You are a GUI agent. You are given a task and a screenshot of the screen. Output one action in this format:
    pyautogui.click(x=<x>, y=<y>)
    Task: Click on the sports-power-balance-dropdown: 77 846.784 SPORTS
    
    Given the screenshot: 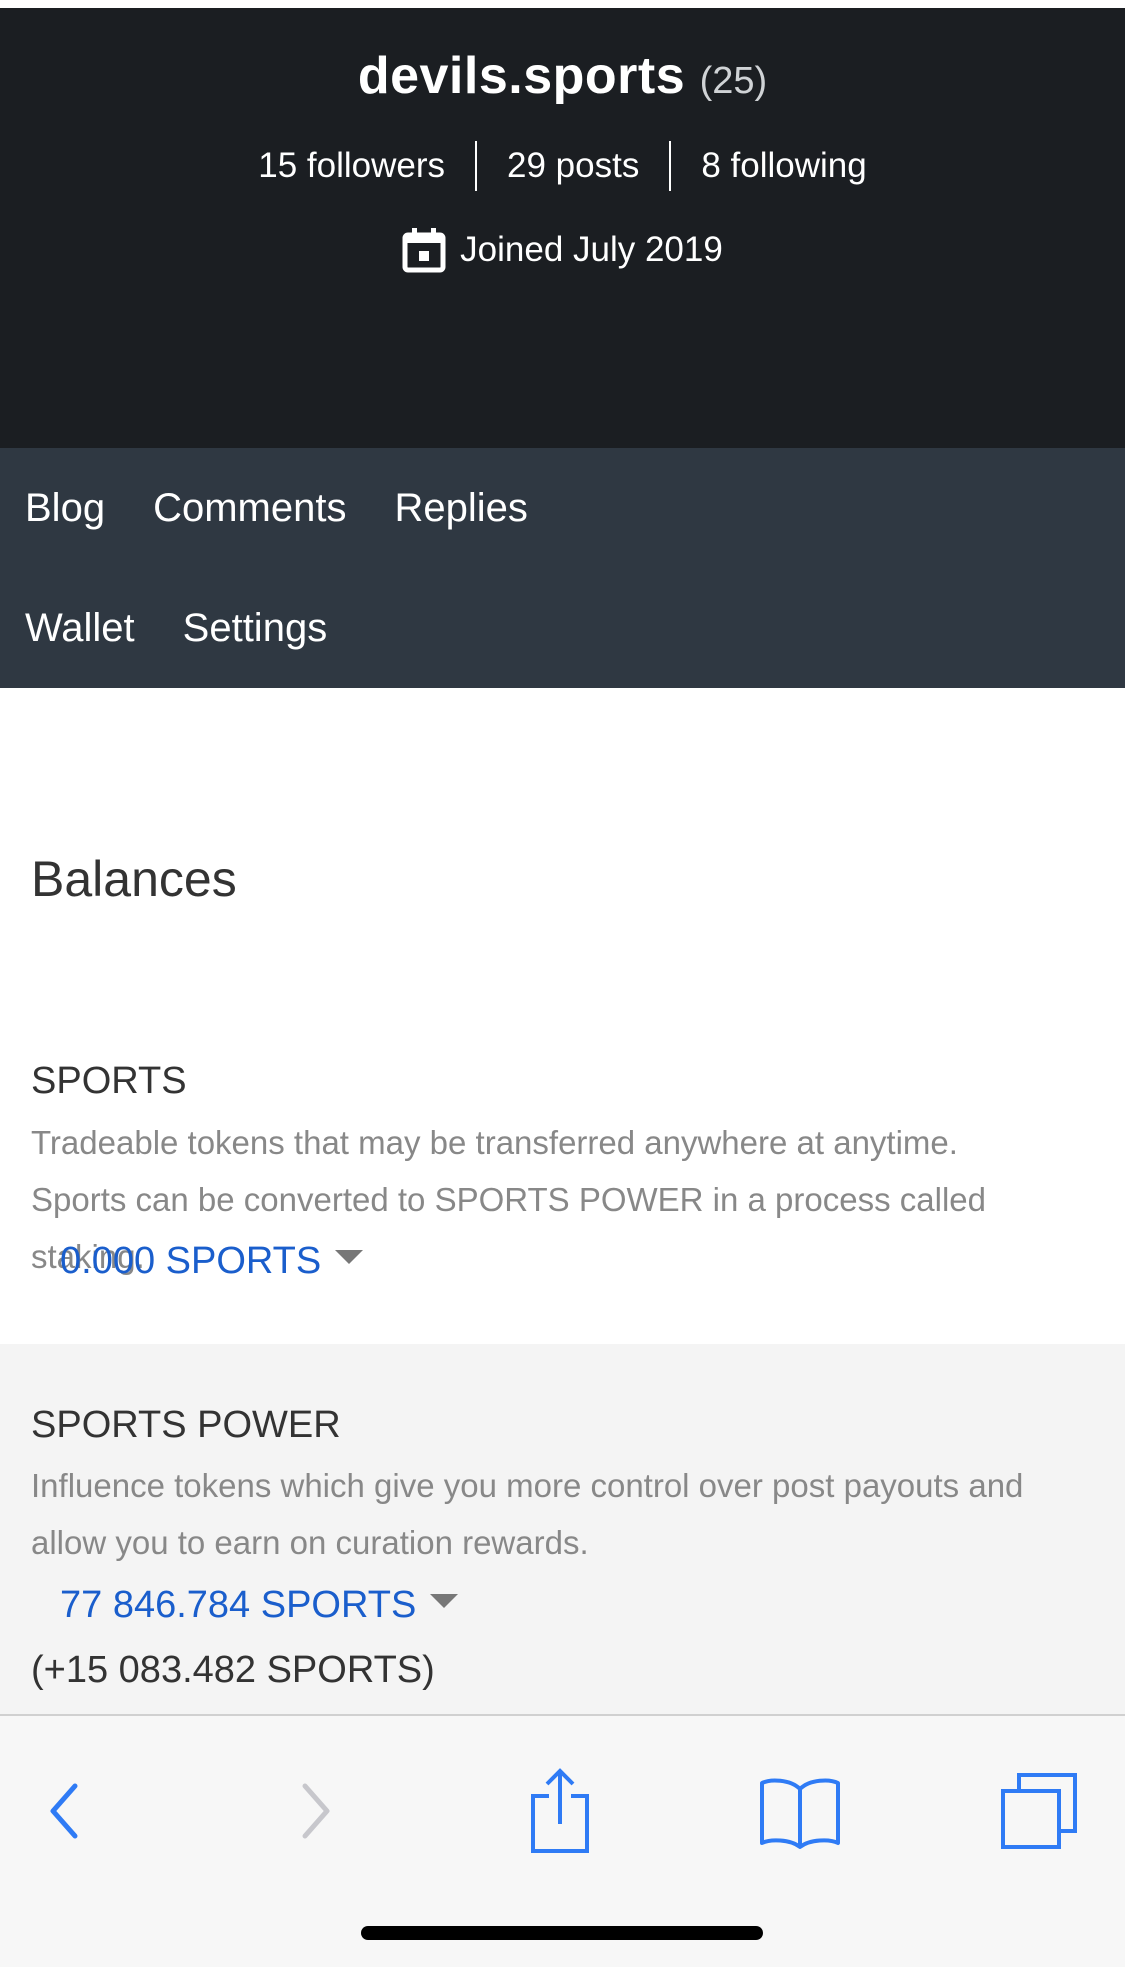 What is the action you would take?
    pyautogui.click(x=259, y=1605)
    